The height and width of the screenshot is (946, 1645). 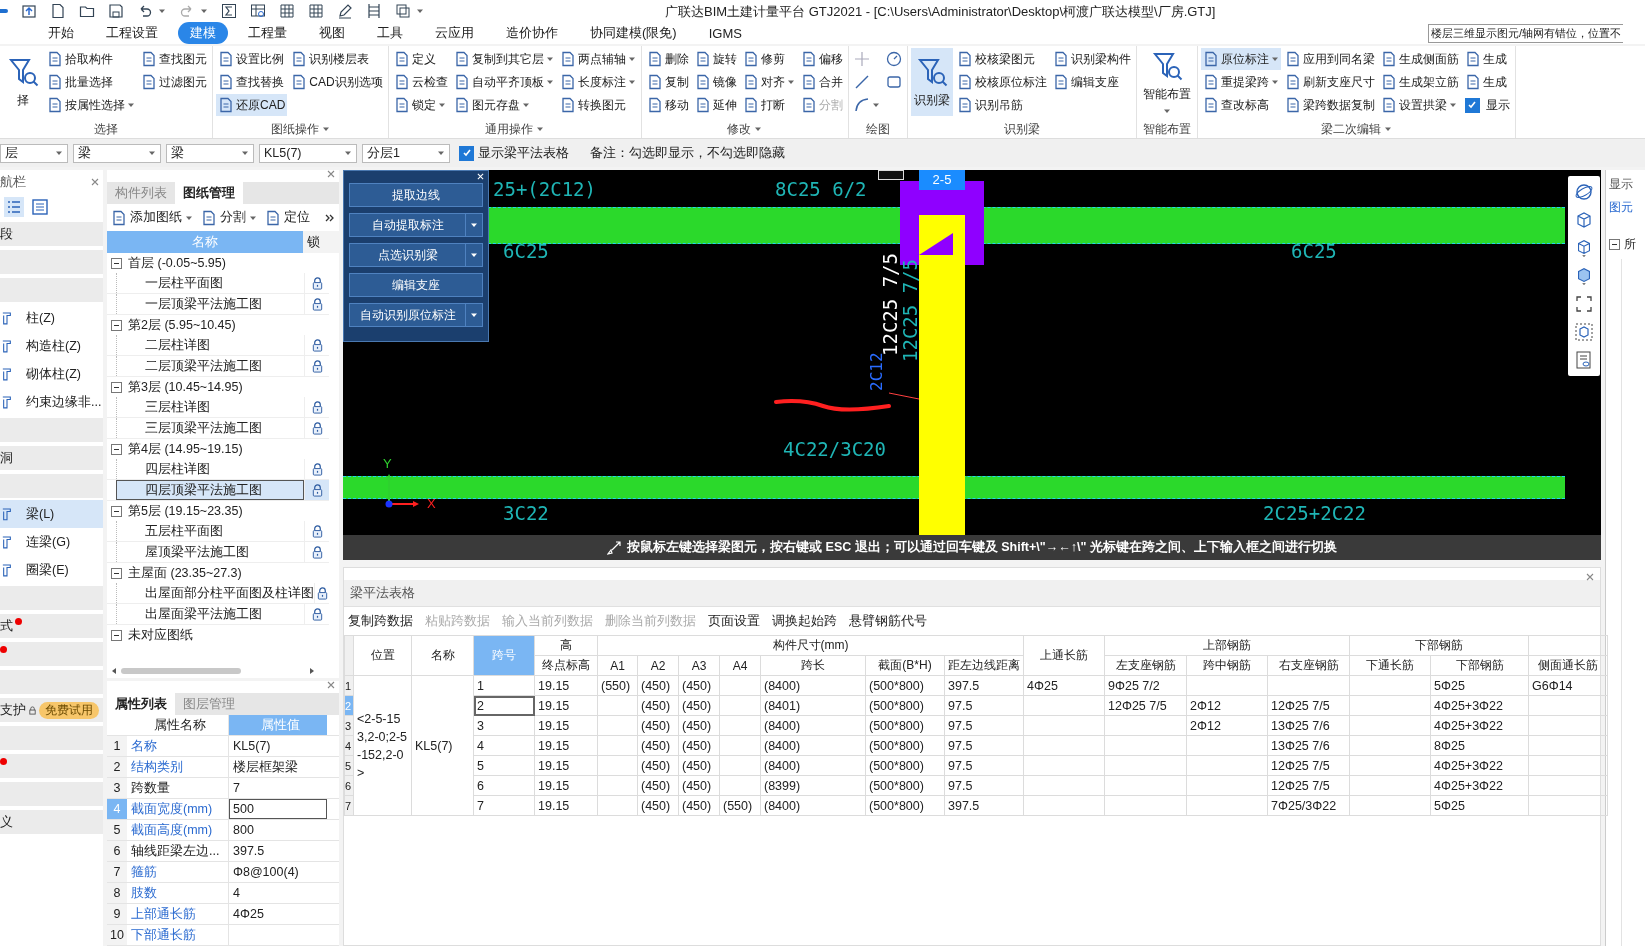 I want to click on nav-category: 洞, so click(x=51, y=458).